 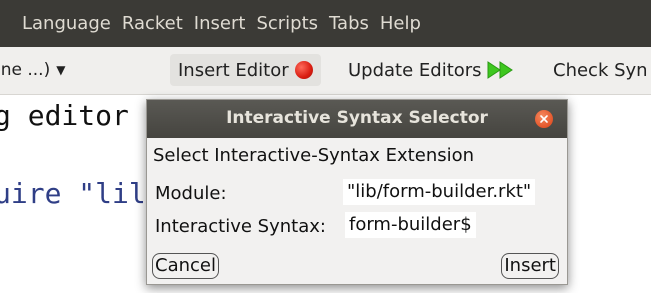 I want to click on menu-language: Language, so click(x=66, y=23).